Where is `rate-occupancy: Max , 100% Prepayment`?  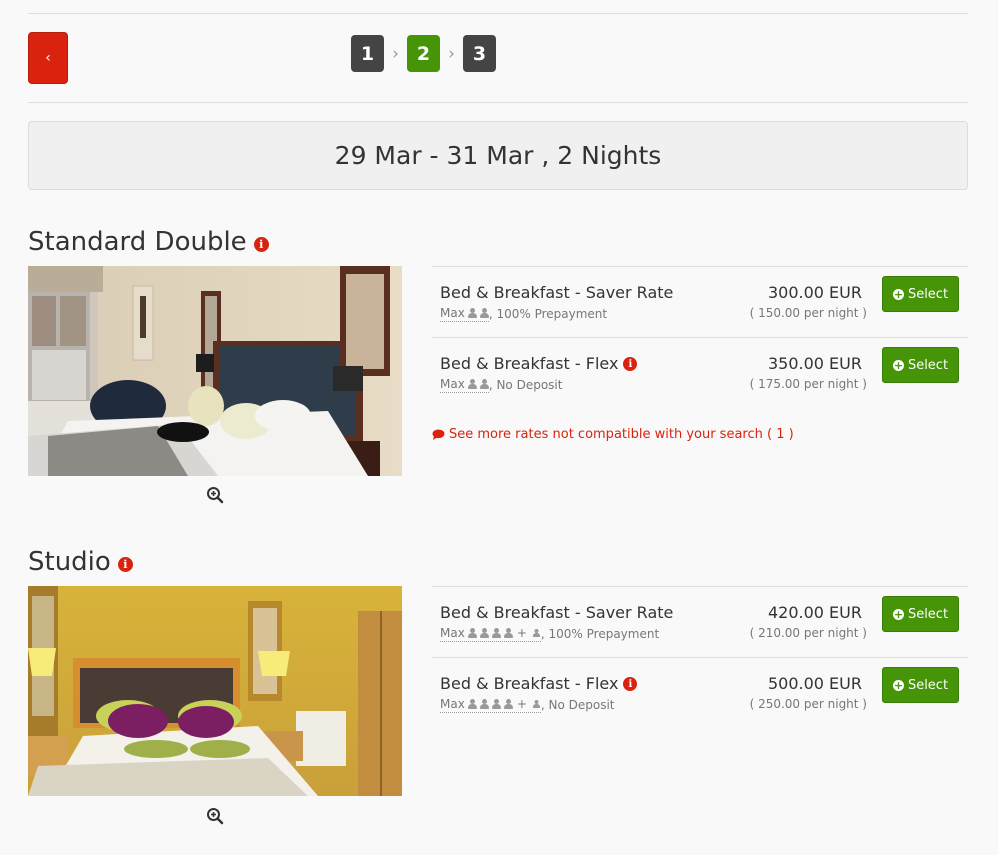 rate-occupancy: Max , 100% Prepayment is located at coordinates (523, 314).